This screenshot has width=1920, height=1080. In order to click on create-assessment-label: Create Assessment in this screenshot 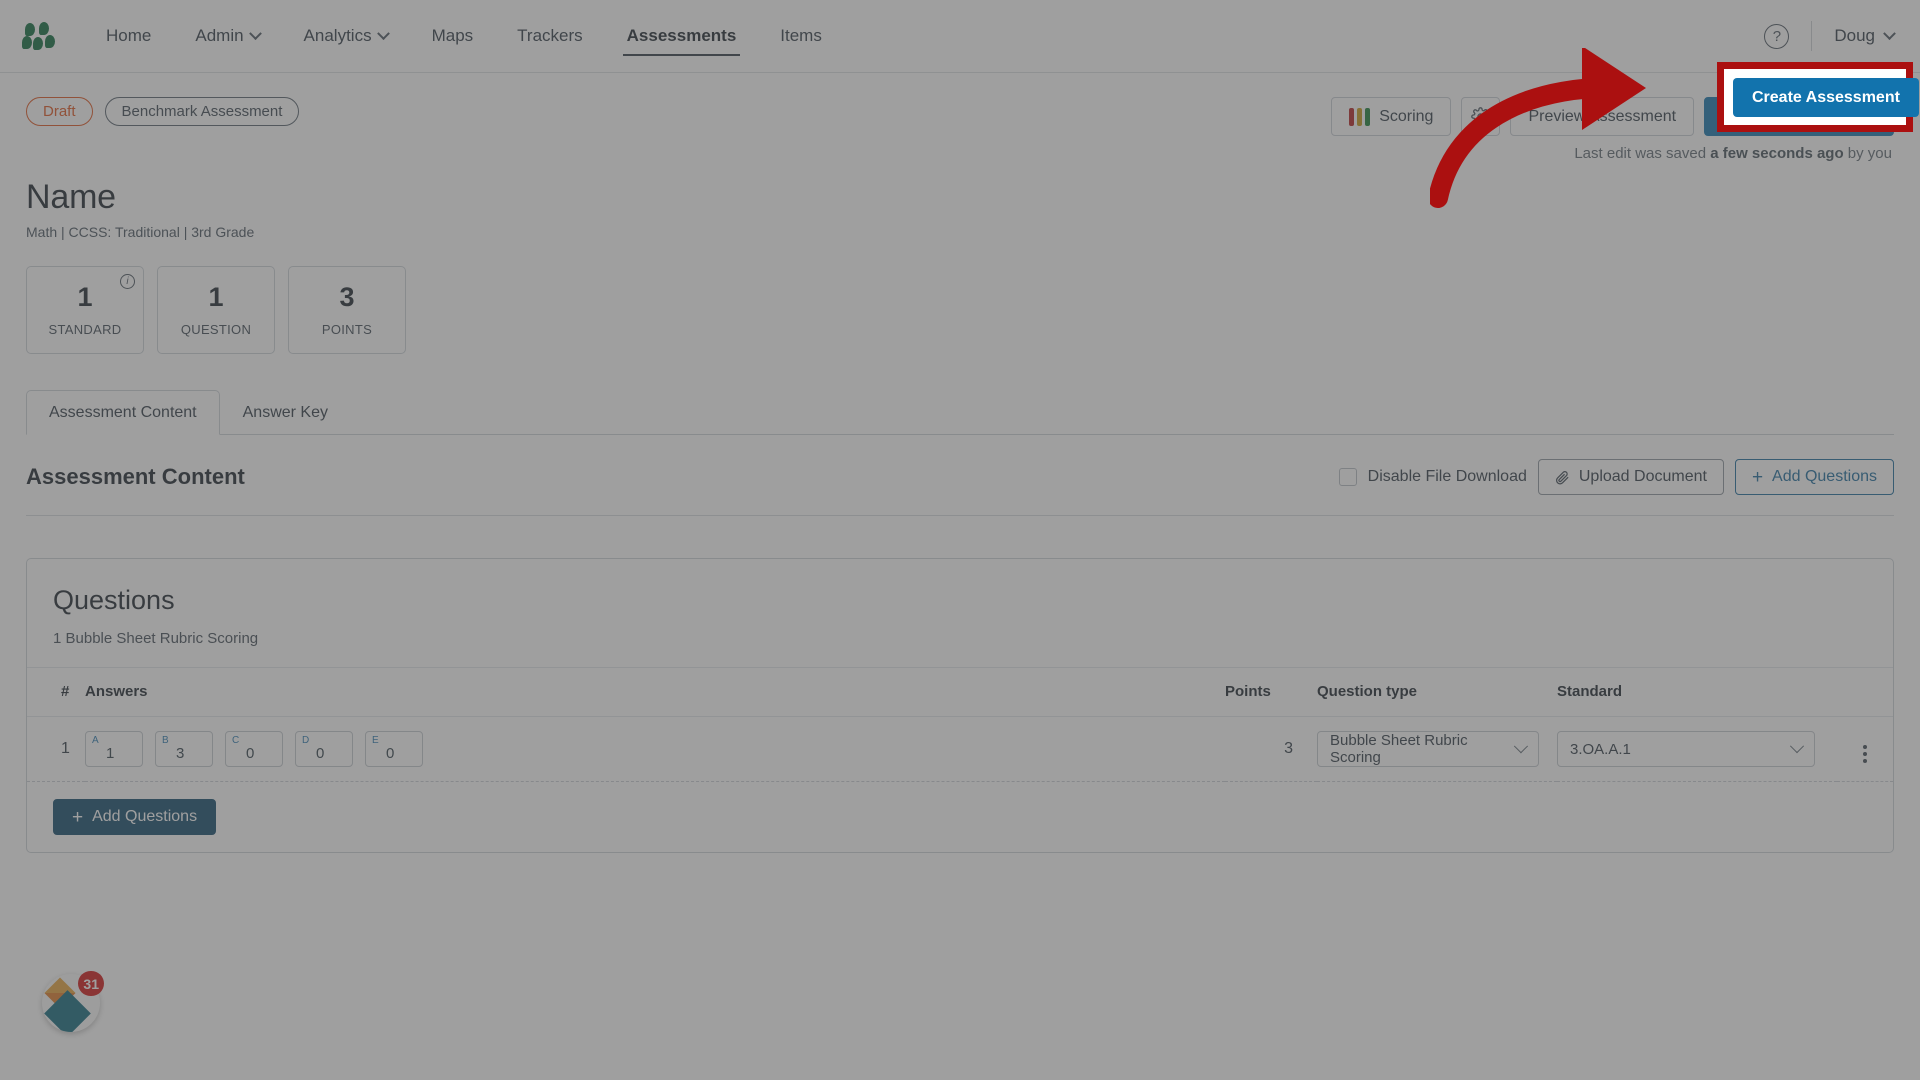, I will do `click(1826, 97)`.